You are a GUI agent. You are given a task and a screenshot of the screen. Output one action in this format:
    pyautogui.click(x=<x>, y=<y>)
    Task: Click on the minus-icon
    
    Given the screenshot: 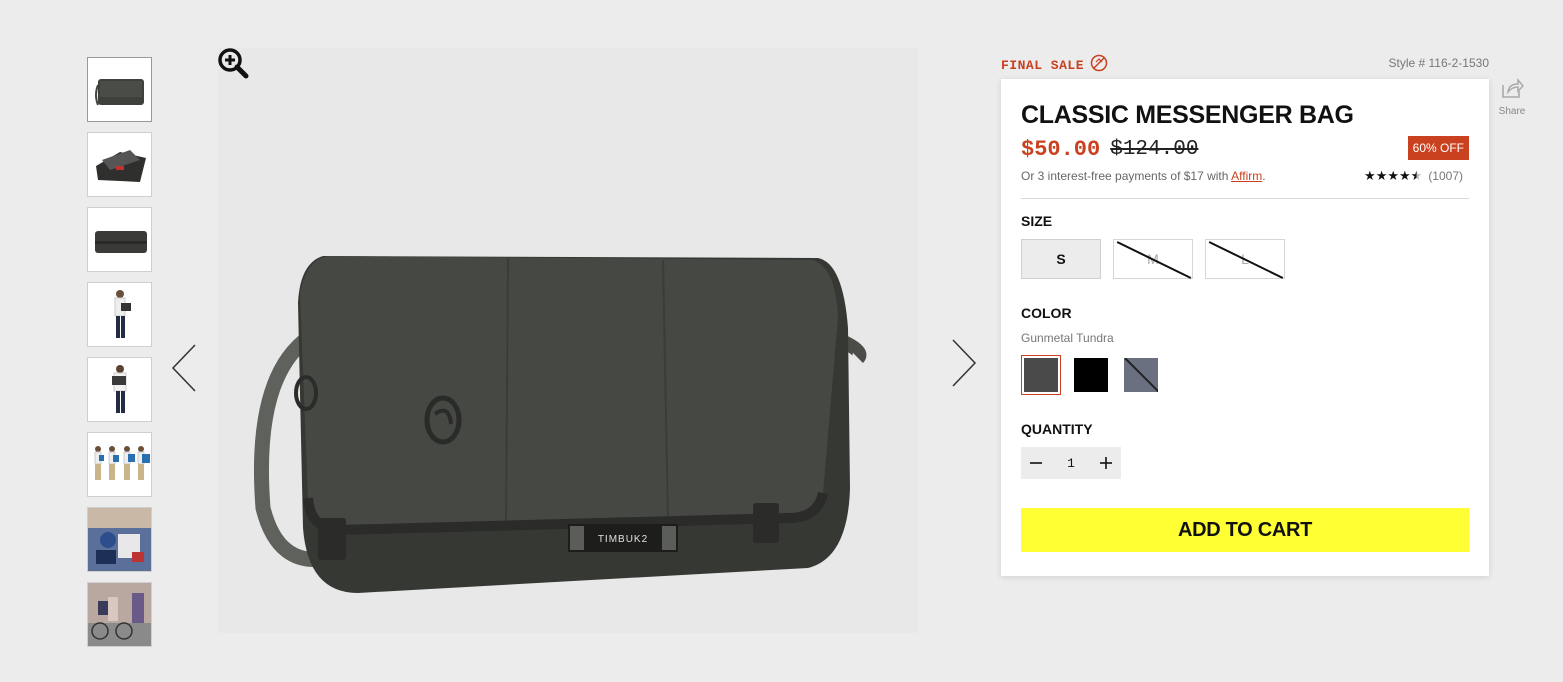 What is the action you would take?
    pyautogui.click(x=1036, y=463)
    